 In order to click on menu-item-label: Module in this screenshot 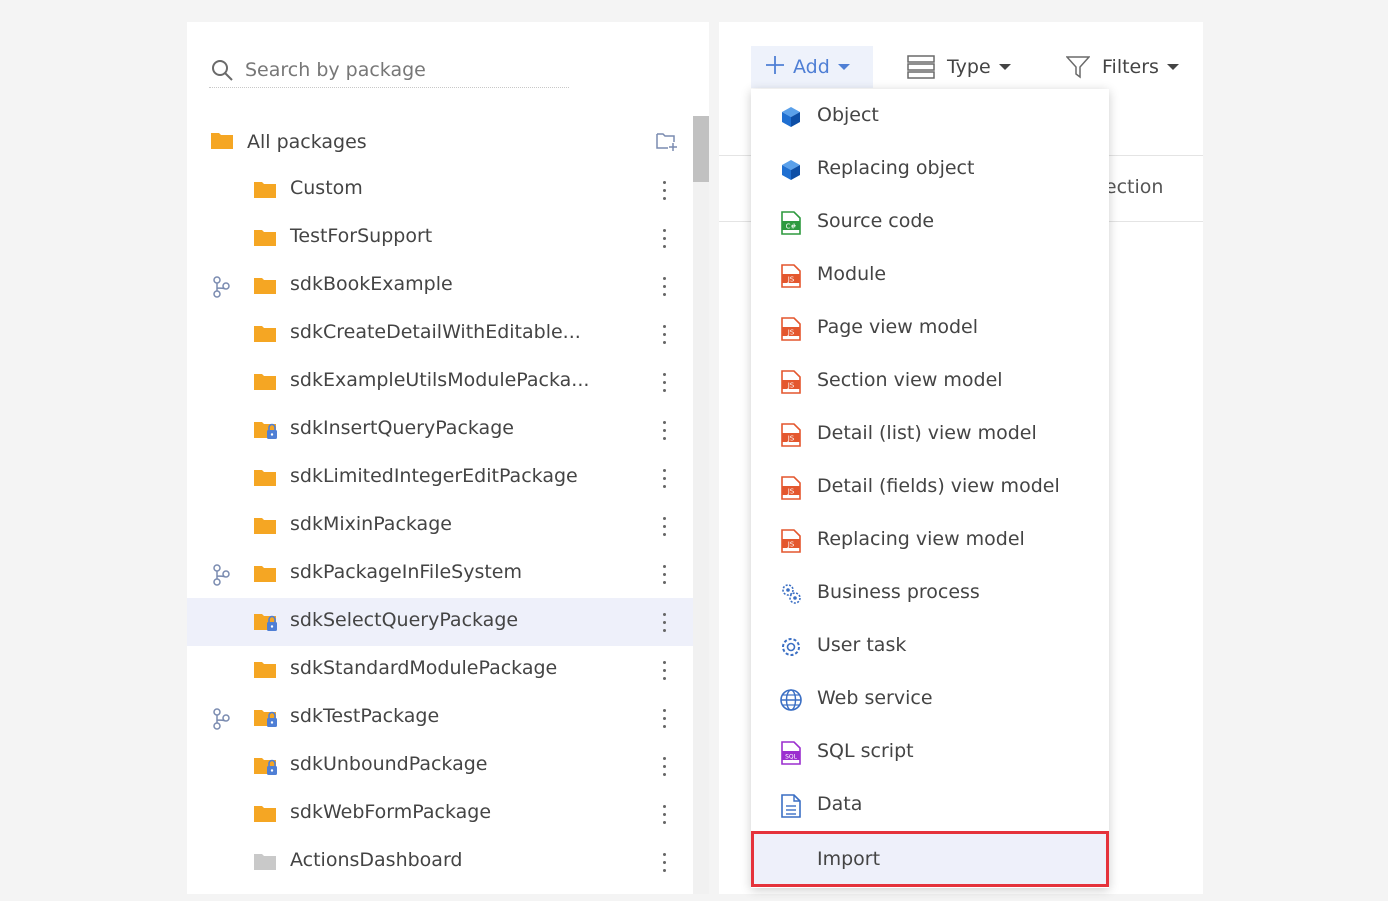, I will do `click(852, 274)`.